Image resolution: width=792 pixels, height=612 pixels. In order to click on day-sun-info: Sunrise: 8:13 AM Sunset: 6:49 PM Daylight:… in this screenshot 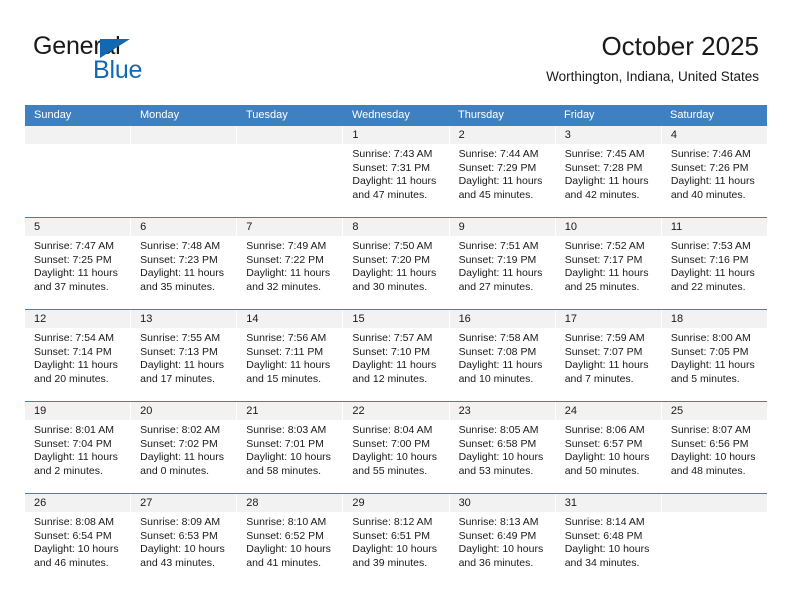, I will do `click(502, 541)`.